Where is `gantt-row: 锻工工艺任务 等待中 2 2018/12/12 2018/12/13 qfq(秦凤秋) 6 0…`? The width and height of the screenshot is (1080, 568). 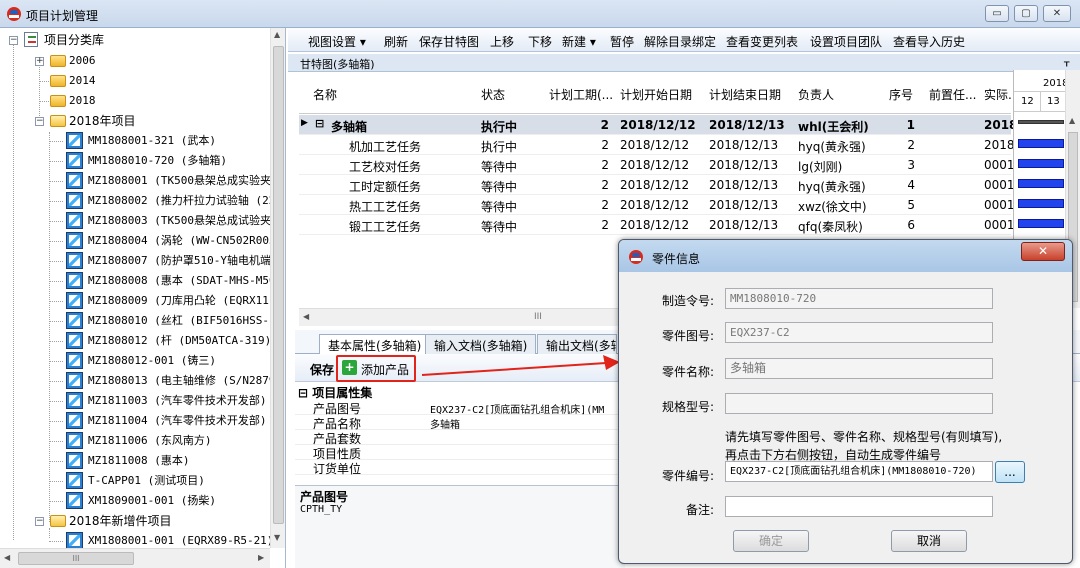 gantt-row: 锻工工艺任务 等待中 2 2018/12/12 2018/12/13 qfq(秦凤秋) 6 0… is located at coordinates (657, 225).